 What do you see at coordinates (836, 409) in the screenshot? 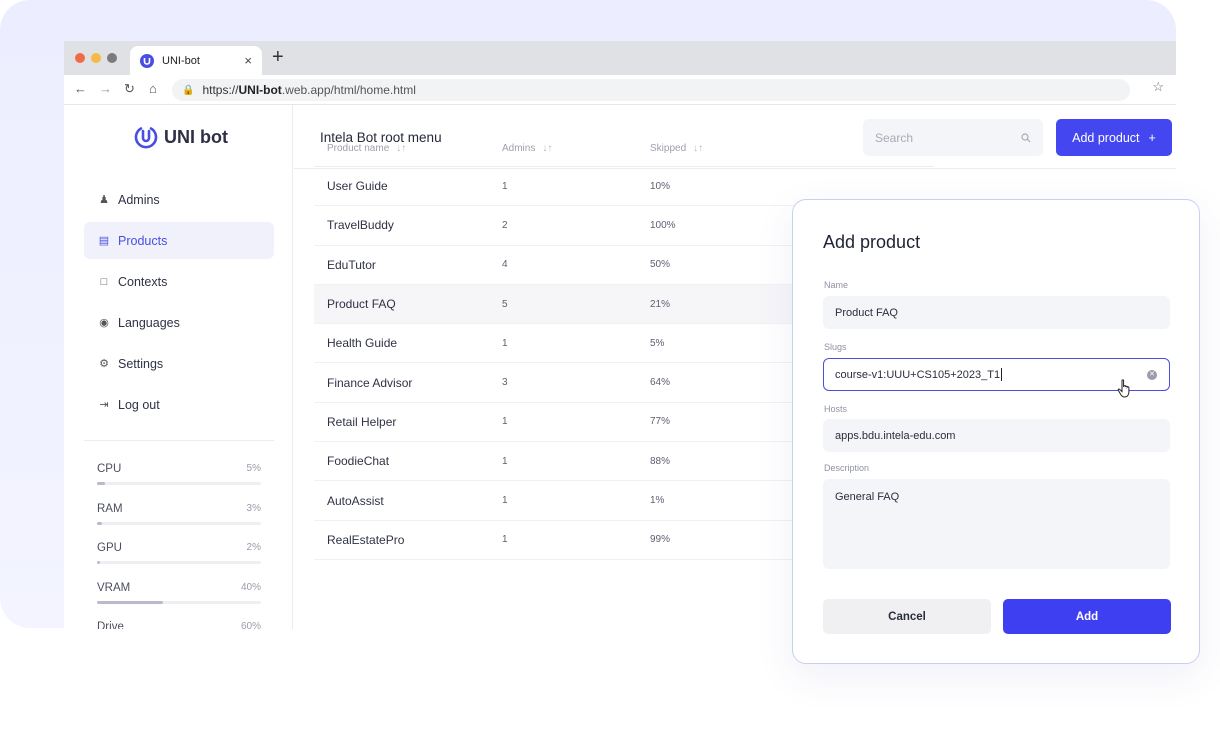
I see `hosts-label: Hosts` at bounding box center [836, 409].